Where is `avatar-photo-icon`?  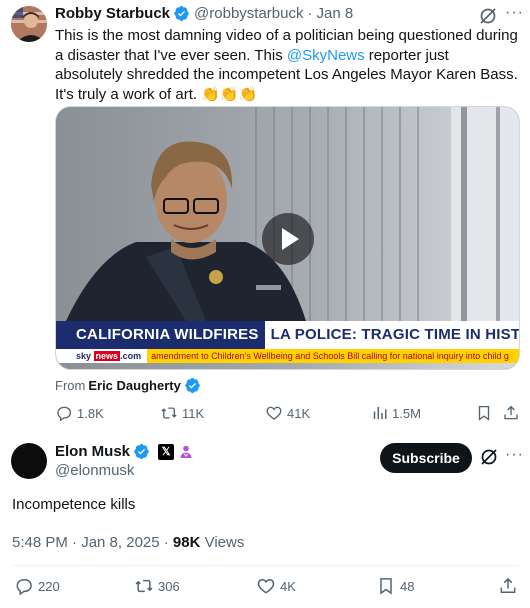 avatar-photo-icon is located at coordinates (29, 24).